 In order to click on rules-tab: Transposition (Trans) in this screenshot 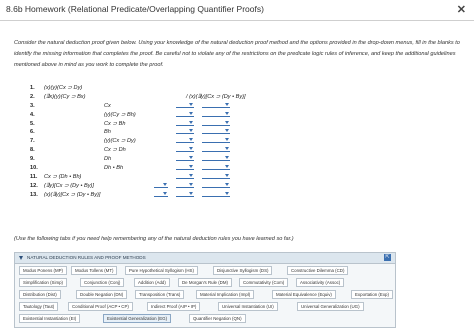, I will do `click(160, 294)`.